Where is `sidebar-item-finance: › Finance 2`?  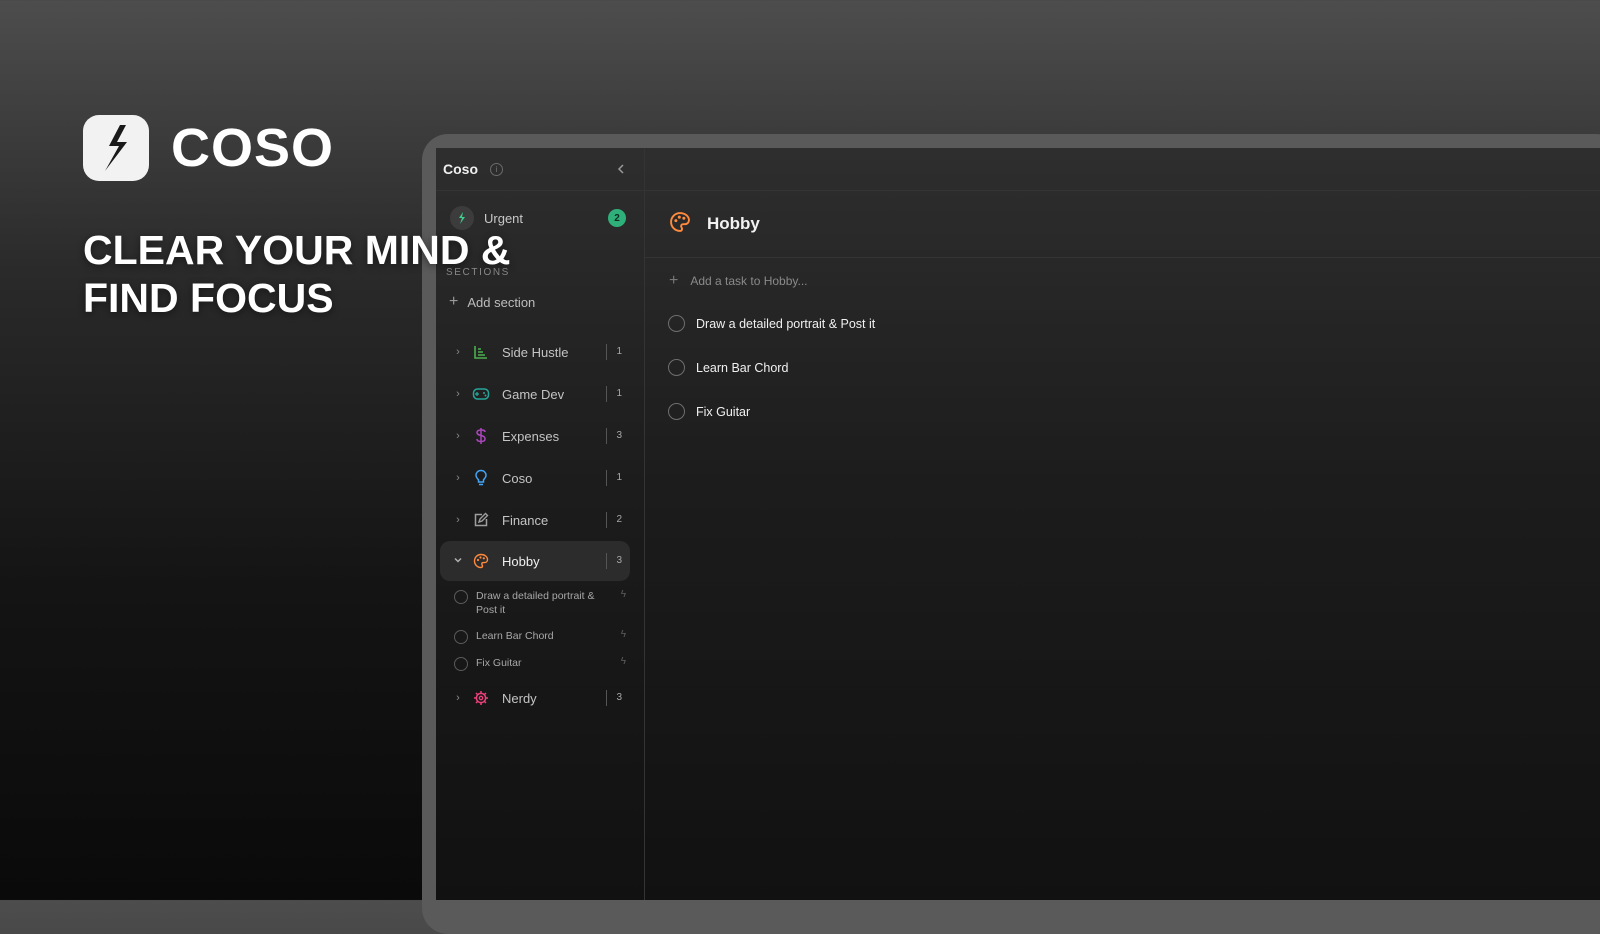 sidebar-item-finance: › Finance 2 is located at coordinates (535, 520).